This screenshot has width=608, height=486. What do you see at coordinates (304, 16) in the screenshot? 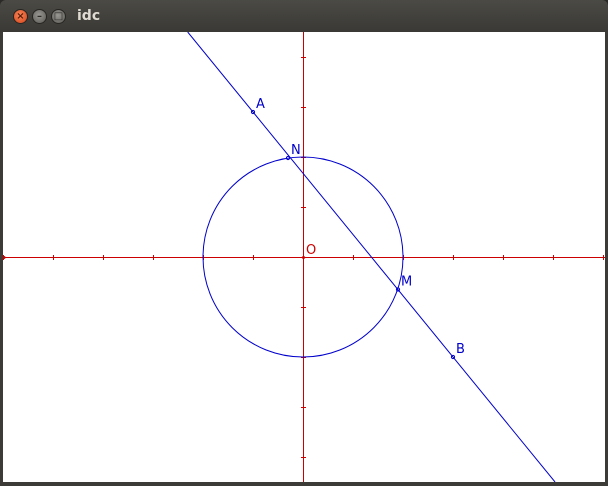
I see `title-bar: × – □ idc` at bounding box center [304, 16].